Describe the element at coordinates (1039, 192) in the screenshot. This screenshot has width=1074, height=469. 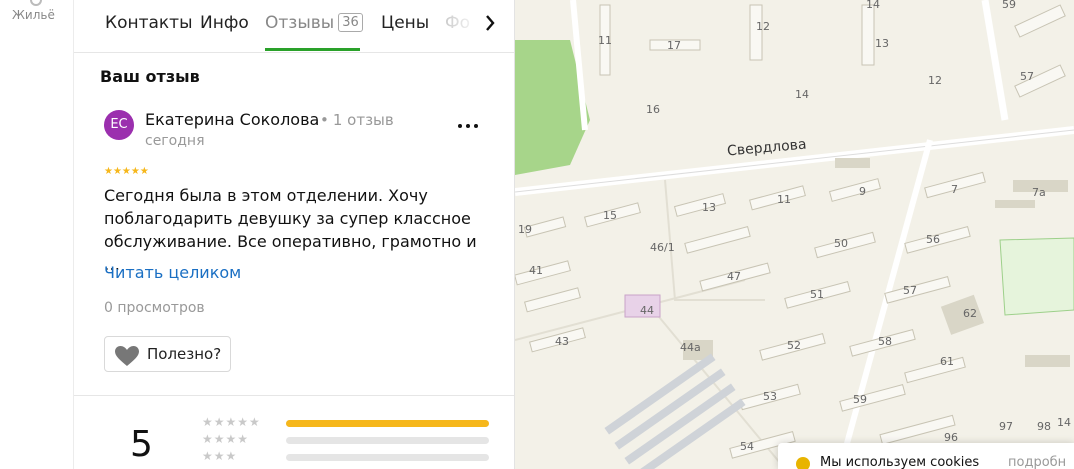
I see `svg-text: 7а` at that location.